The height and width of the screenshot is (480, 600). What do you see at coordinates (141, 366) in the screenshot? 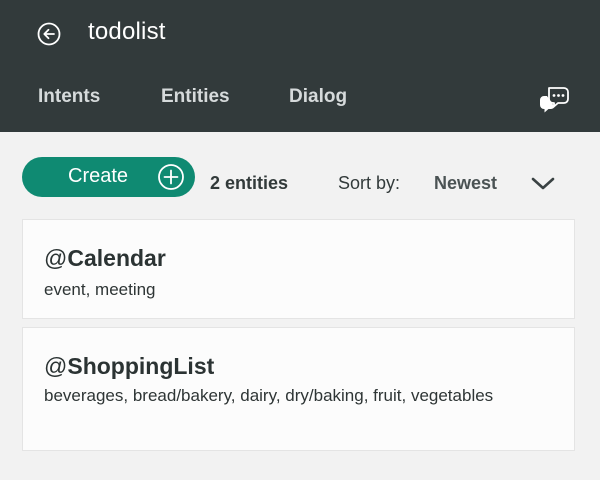
I see `entity-name-text: ShoppingList` at bounding box center [141, 366].